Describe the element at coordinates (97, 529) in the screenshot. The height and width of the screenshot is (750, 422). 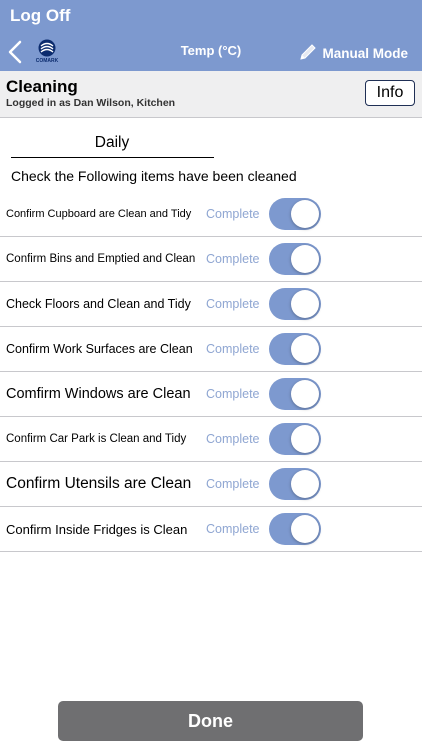
I see `checklist-item-label: Confirm Inside Fridges is Clean` at that location.